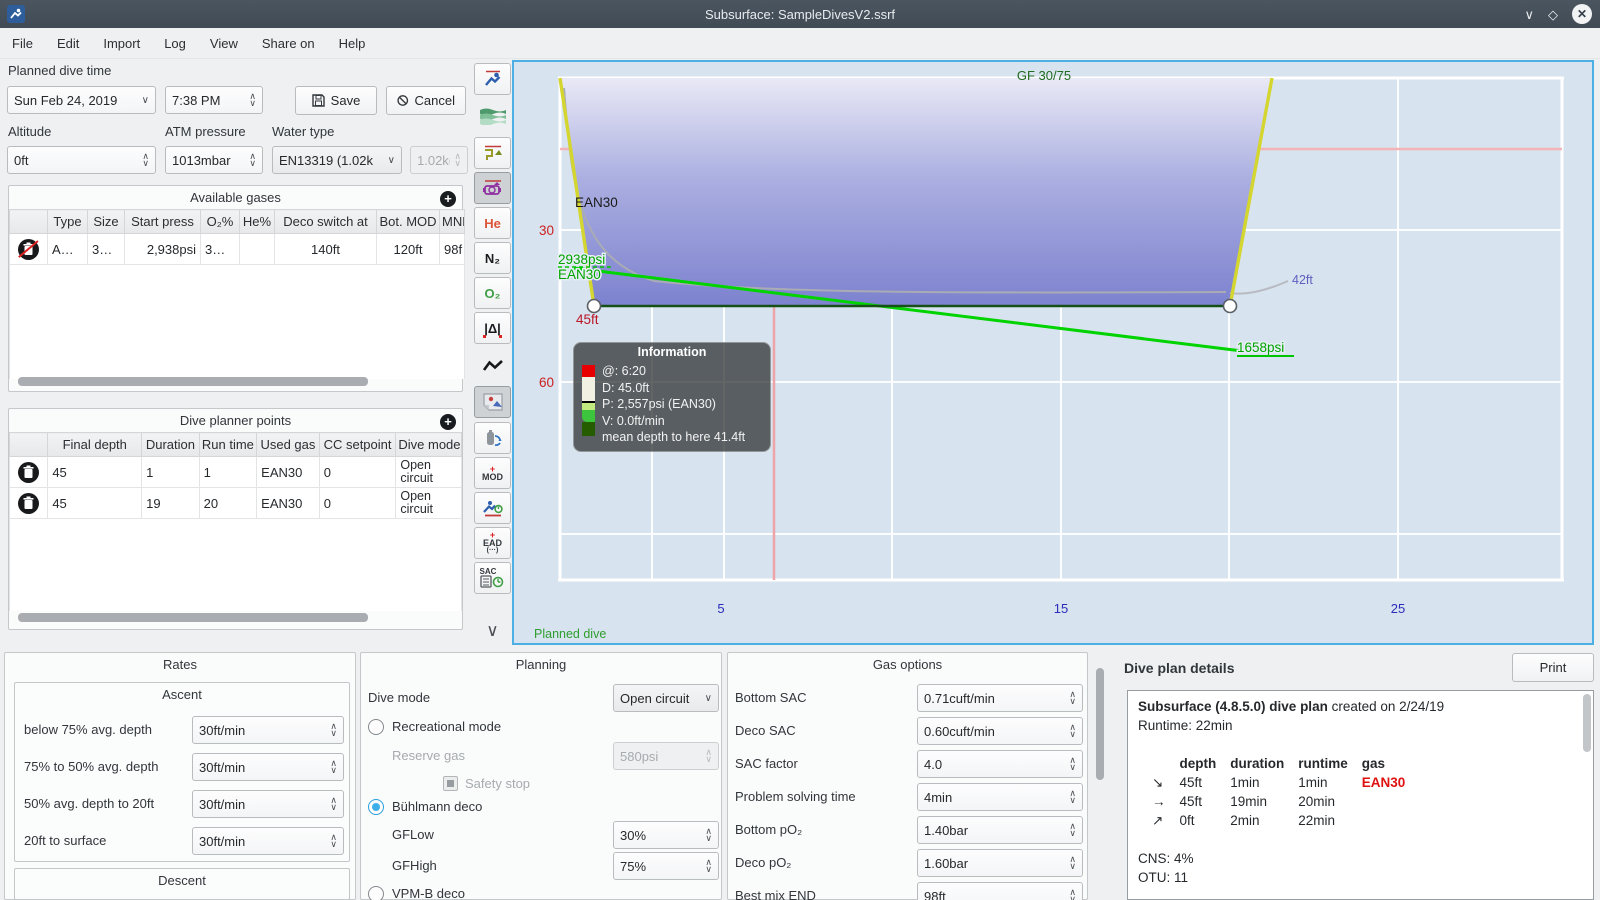 This screenshot has width=1600, height=900. Describe the element at coordinates (492, 543) in the screenshot. I see `ead-toggle-button: + EAD (···)` at that location.